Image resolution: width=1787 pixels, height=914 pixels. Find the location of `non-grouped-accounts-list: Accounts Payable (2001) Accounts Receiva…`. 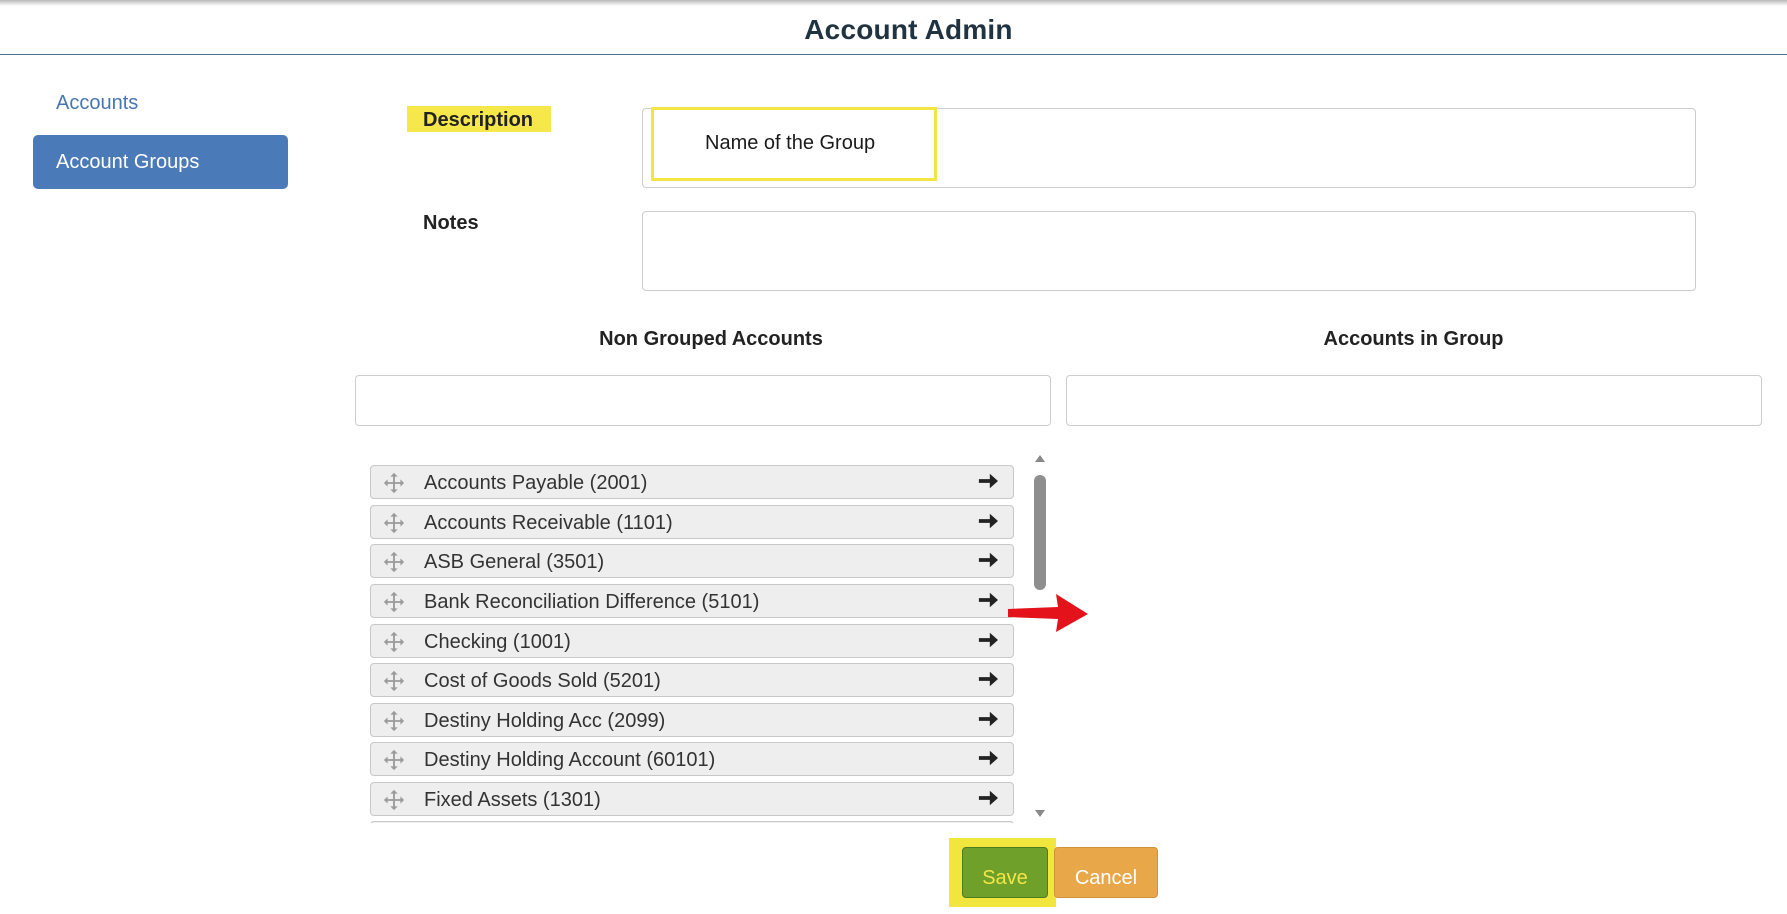

non-grouped-accounts-list: Accounts Payable (2001) Accounts Receiva… is located at coordinates (692, 640).